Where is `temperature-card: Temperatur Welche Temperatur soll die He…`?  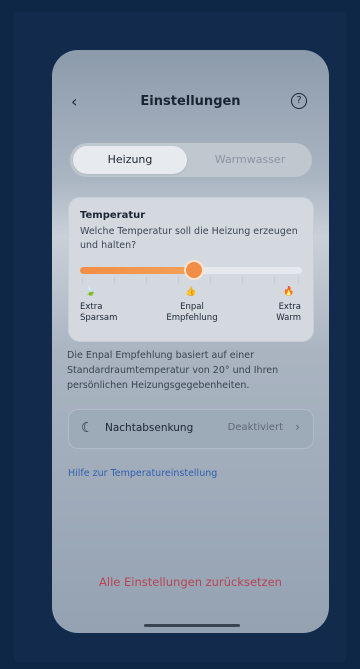
temperature-card: Temperatur Welche Temperatur soll die He… is located at coordinates (191, 269).